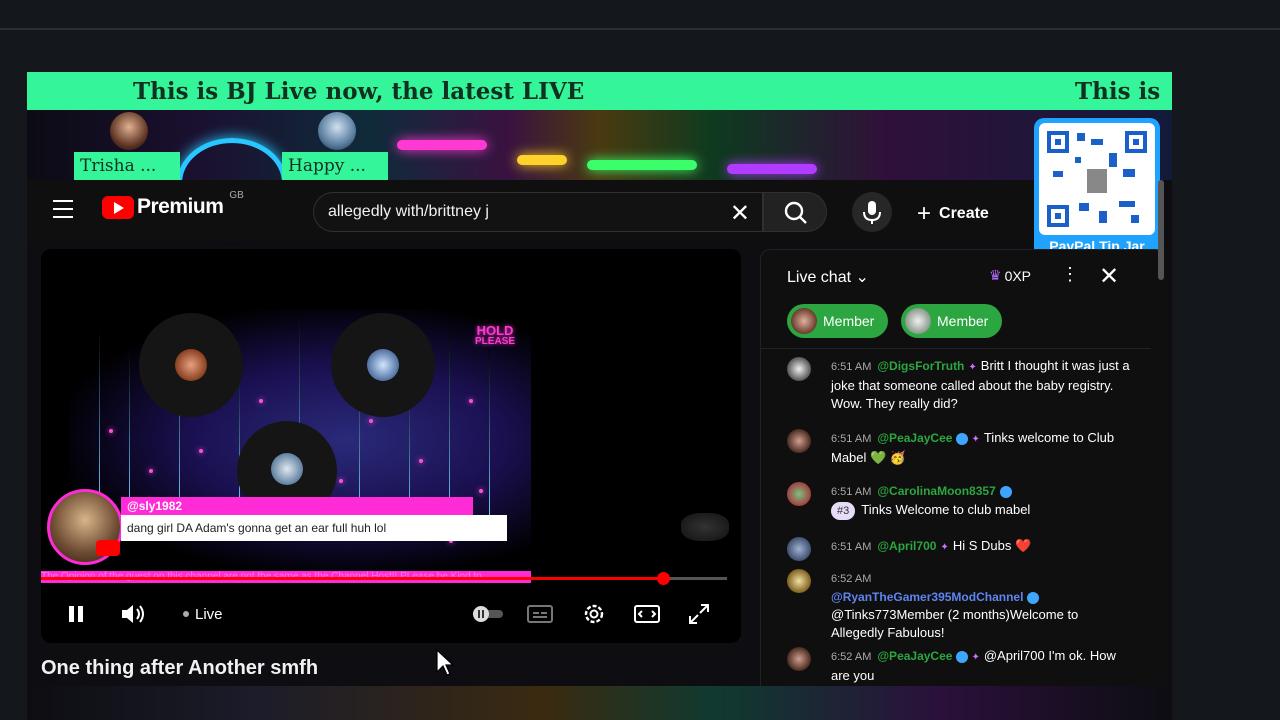 The image size is (1280, 720). I want to click on voice-search-button, so click(872, 212).